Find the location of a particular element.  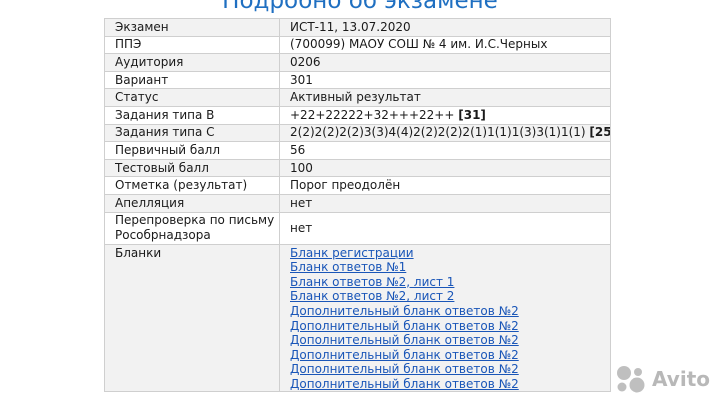

blank-link-additional-1: Дополнительный бланк ответов №2 is located at coordinates (448, 311).